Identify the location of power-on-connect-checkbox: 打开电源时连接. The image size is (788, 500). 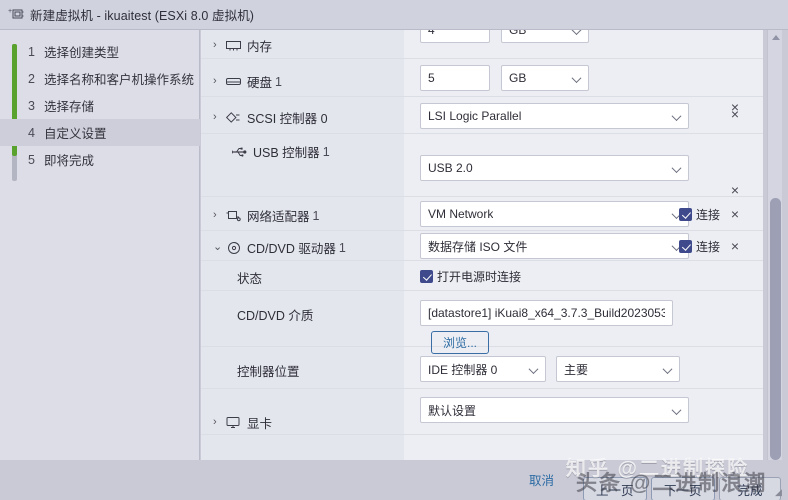
(470, 276).